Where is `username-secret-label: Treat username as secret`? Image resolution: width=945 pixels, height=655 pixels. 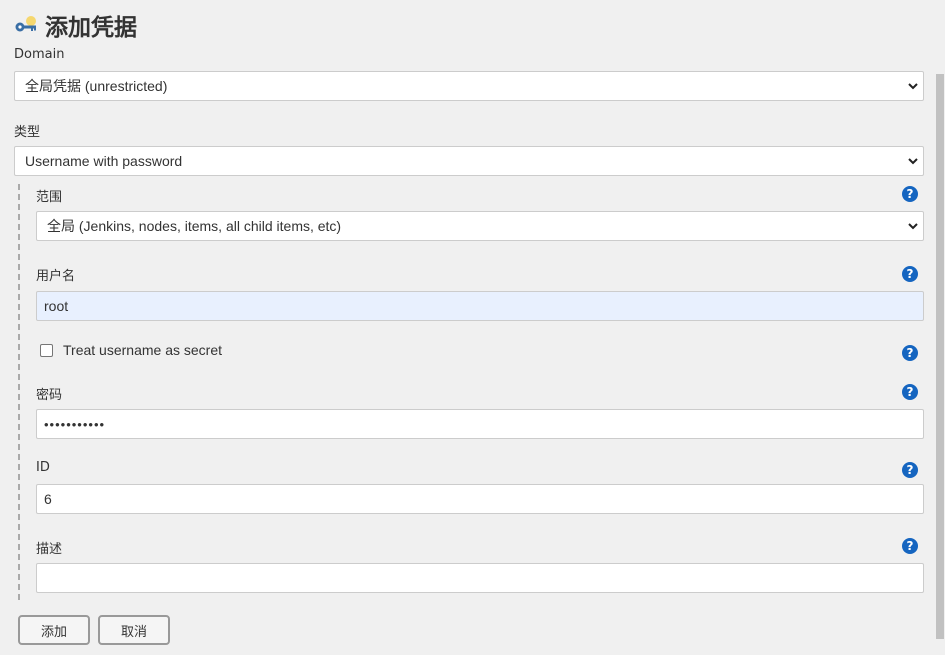
username-secret-label: Treat username as secret is located at coordinates (142, 350).